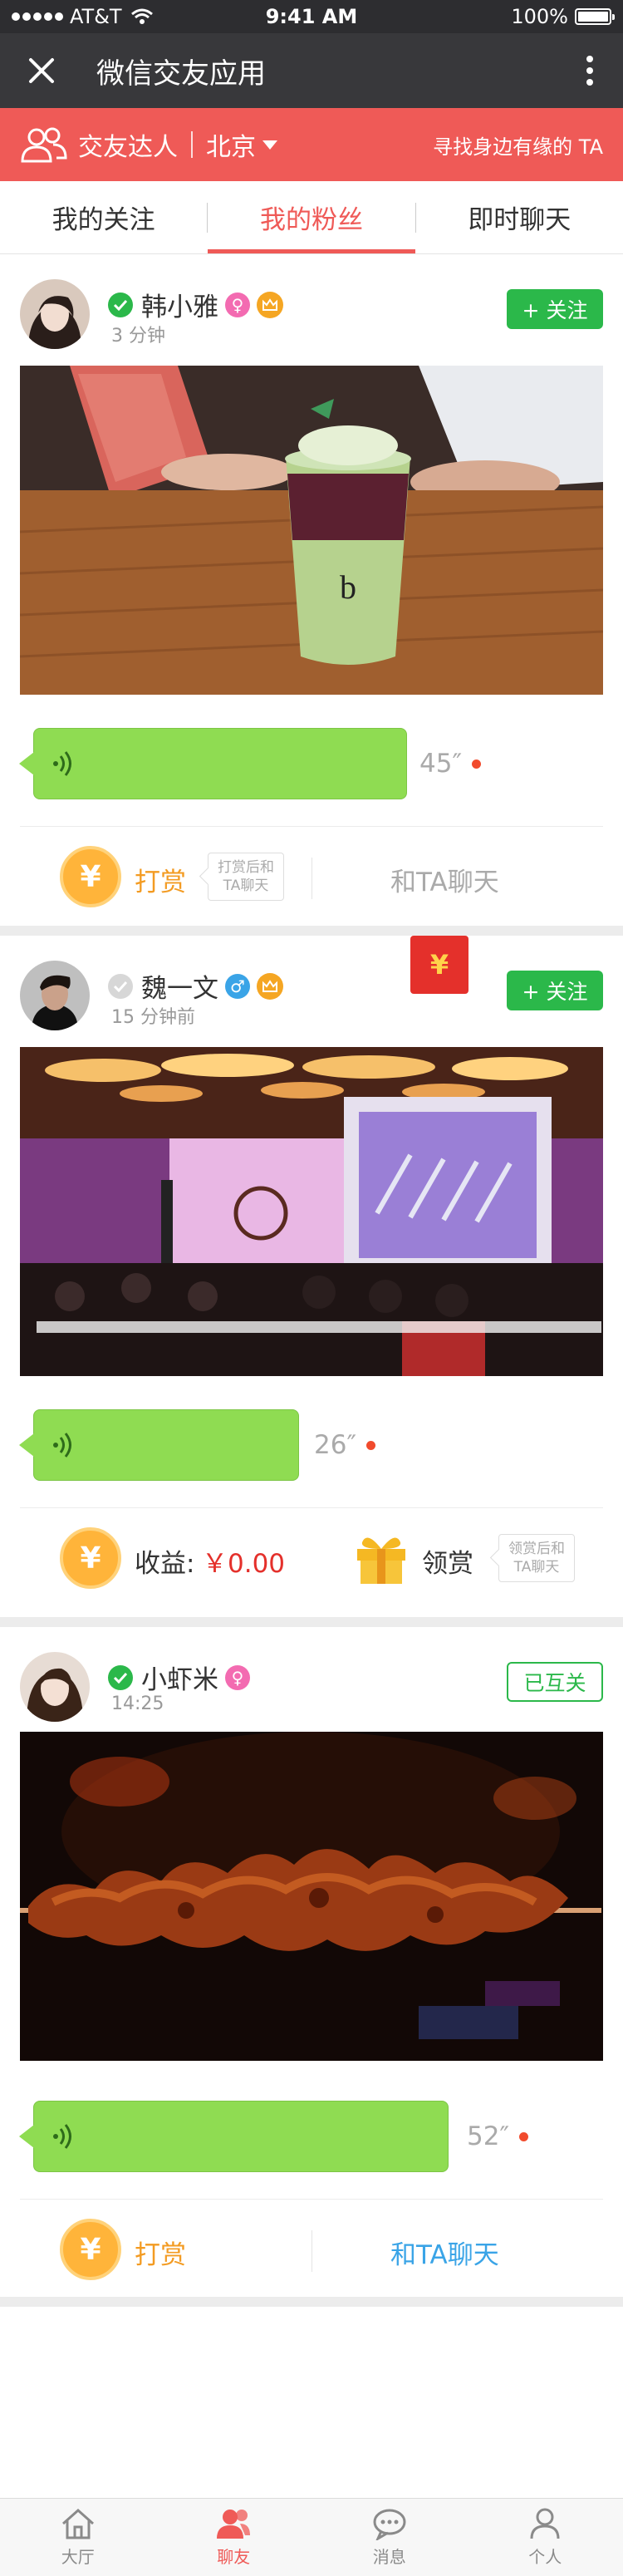  Describe the element at coordinates (539, 16) in the screenshot. I see `battery-label: 100%` at that location.